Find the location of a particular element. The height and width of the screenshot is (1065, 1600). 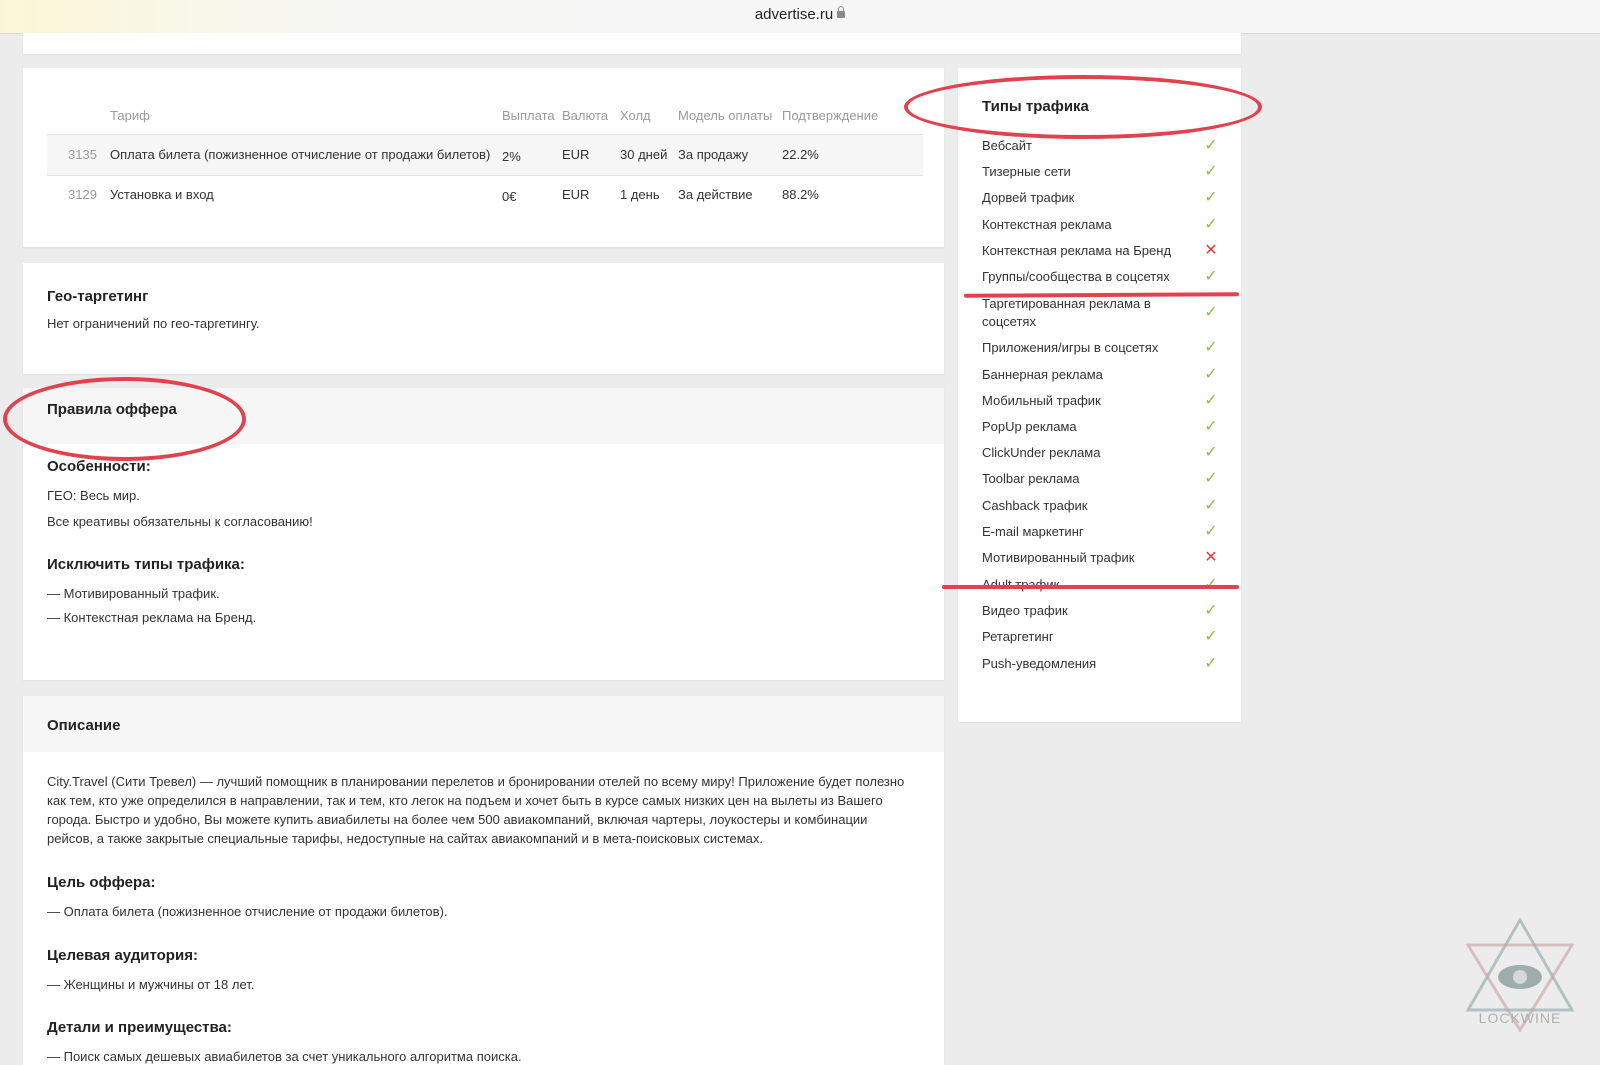

goal-title: Цель оффера: is located at coordinates (101, 882).